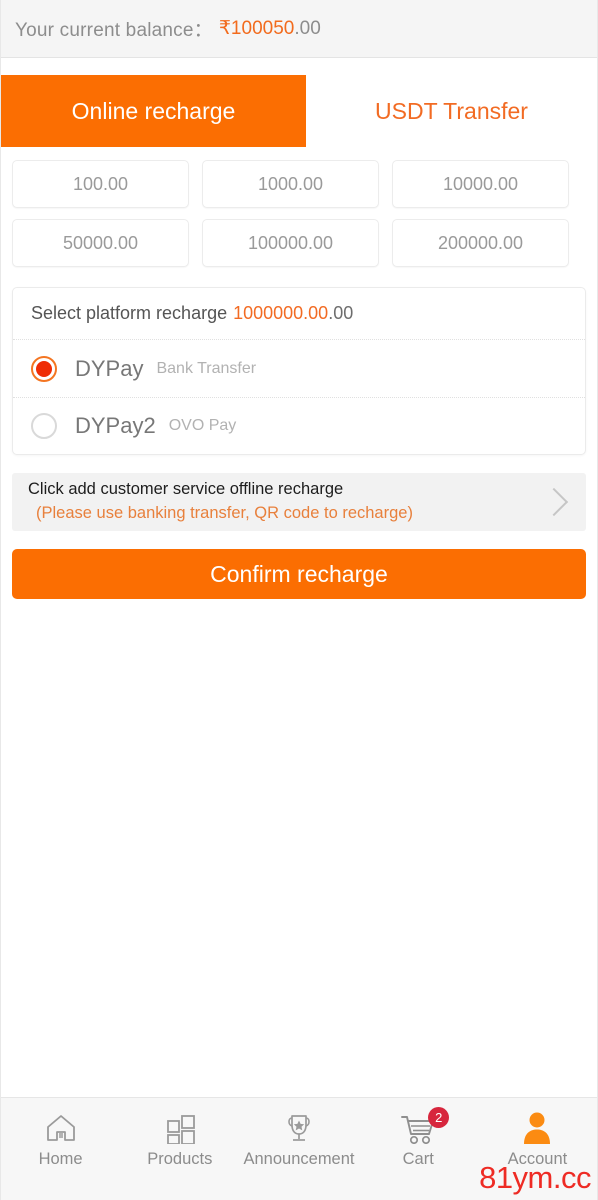 This screenshot has width=598, height=1200. What do you see at coordinates (480, 184) in the screenshot?
I see `amount-option: 10000.00` at bounding box center [480, 184].